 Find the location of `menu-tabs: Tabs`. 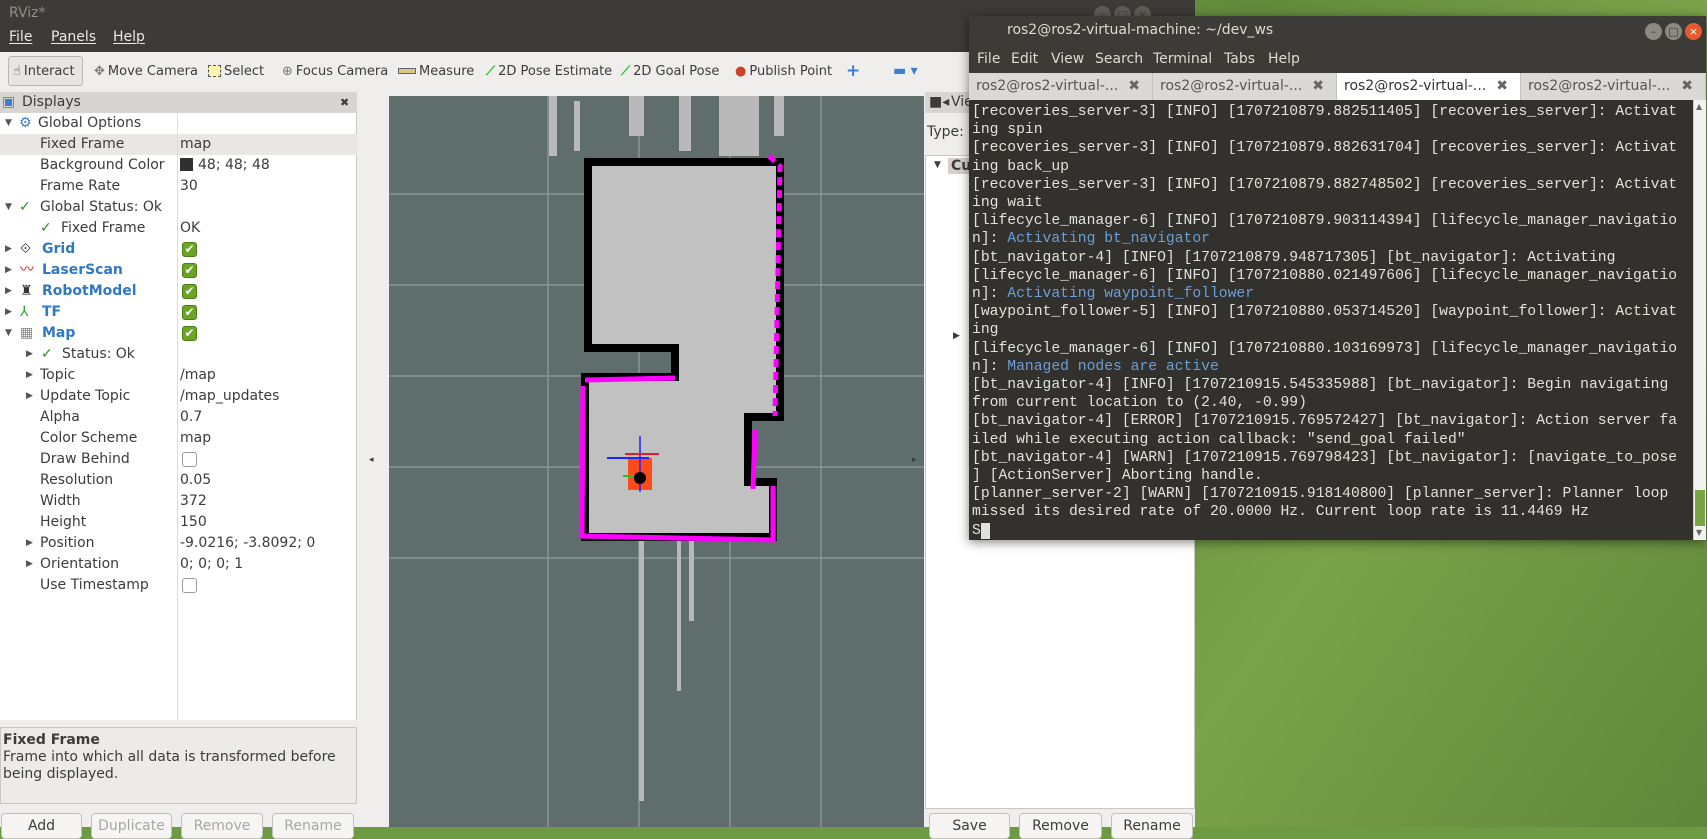

menu-tabs: Tabs is located at coordinates (1239, 59).